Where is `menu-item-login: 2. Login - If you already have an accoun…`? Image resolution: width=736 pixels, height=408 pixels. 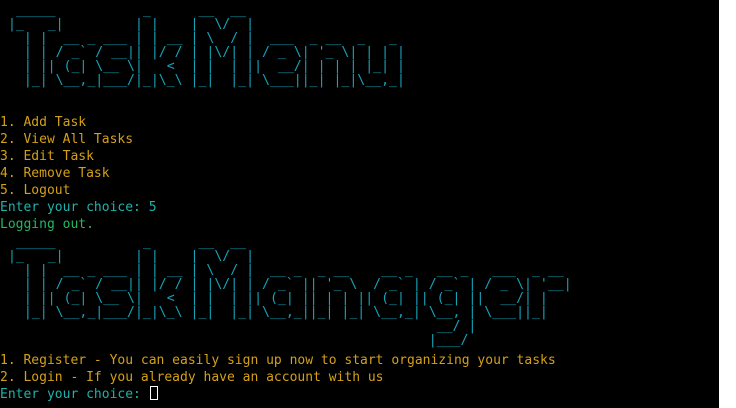 menu-item-login: 2. Login - If you already have an accoun… is located at coordinates (192, 377).